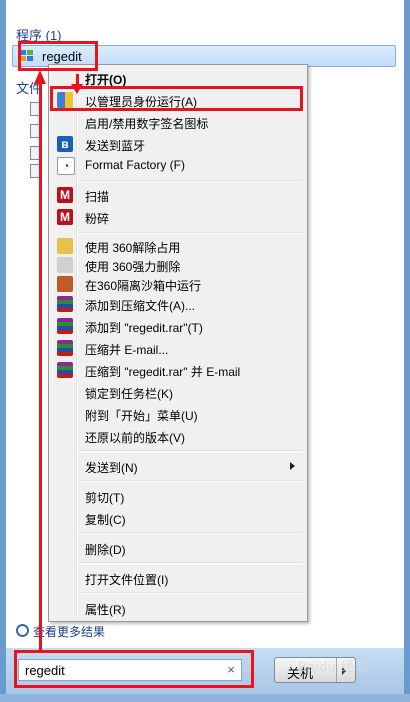 The image size is (410, 702). I want to click on search-icon, so click(22, 630).